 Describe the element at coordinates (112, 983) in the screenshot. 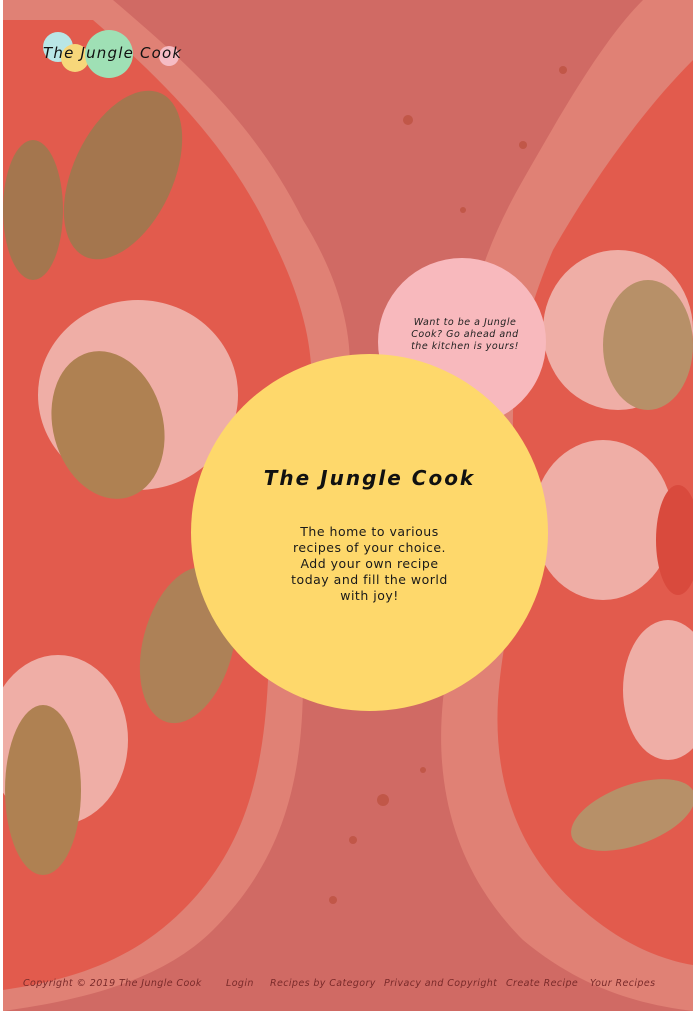

I see `copyright-text: Copyright © 2019 The Jungle Cook` at that location.